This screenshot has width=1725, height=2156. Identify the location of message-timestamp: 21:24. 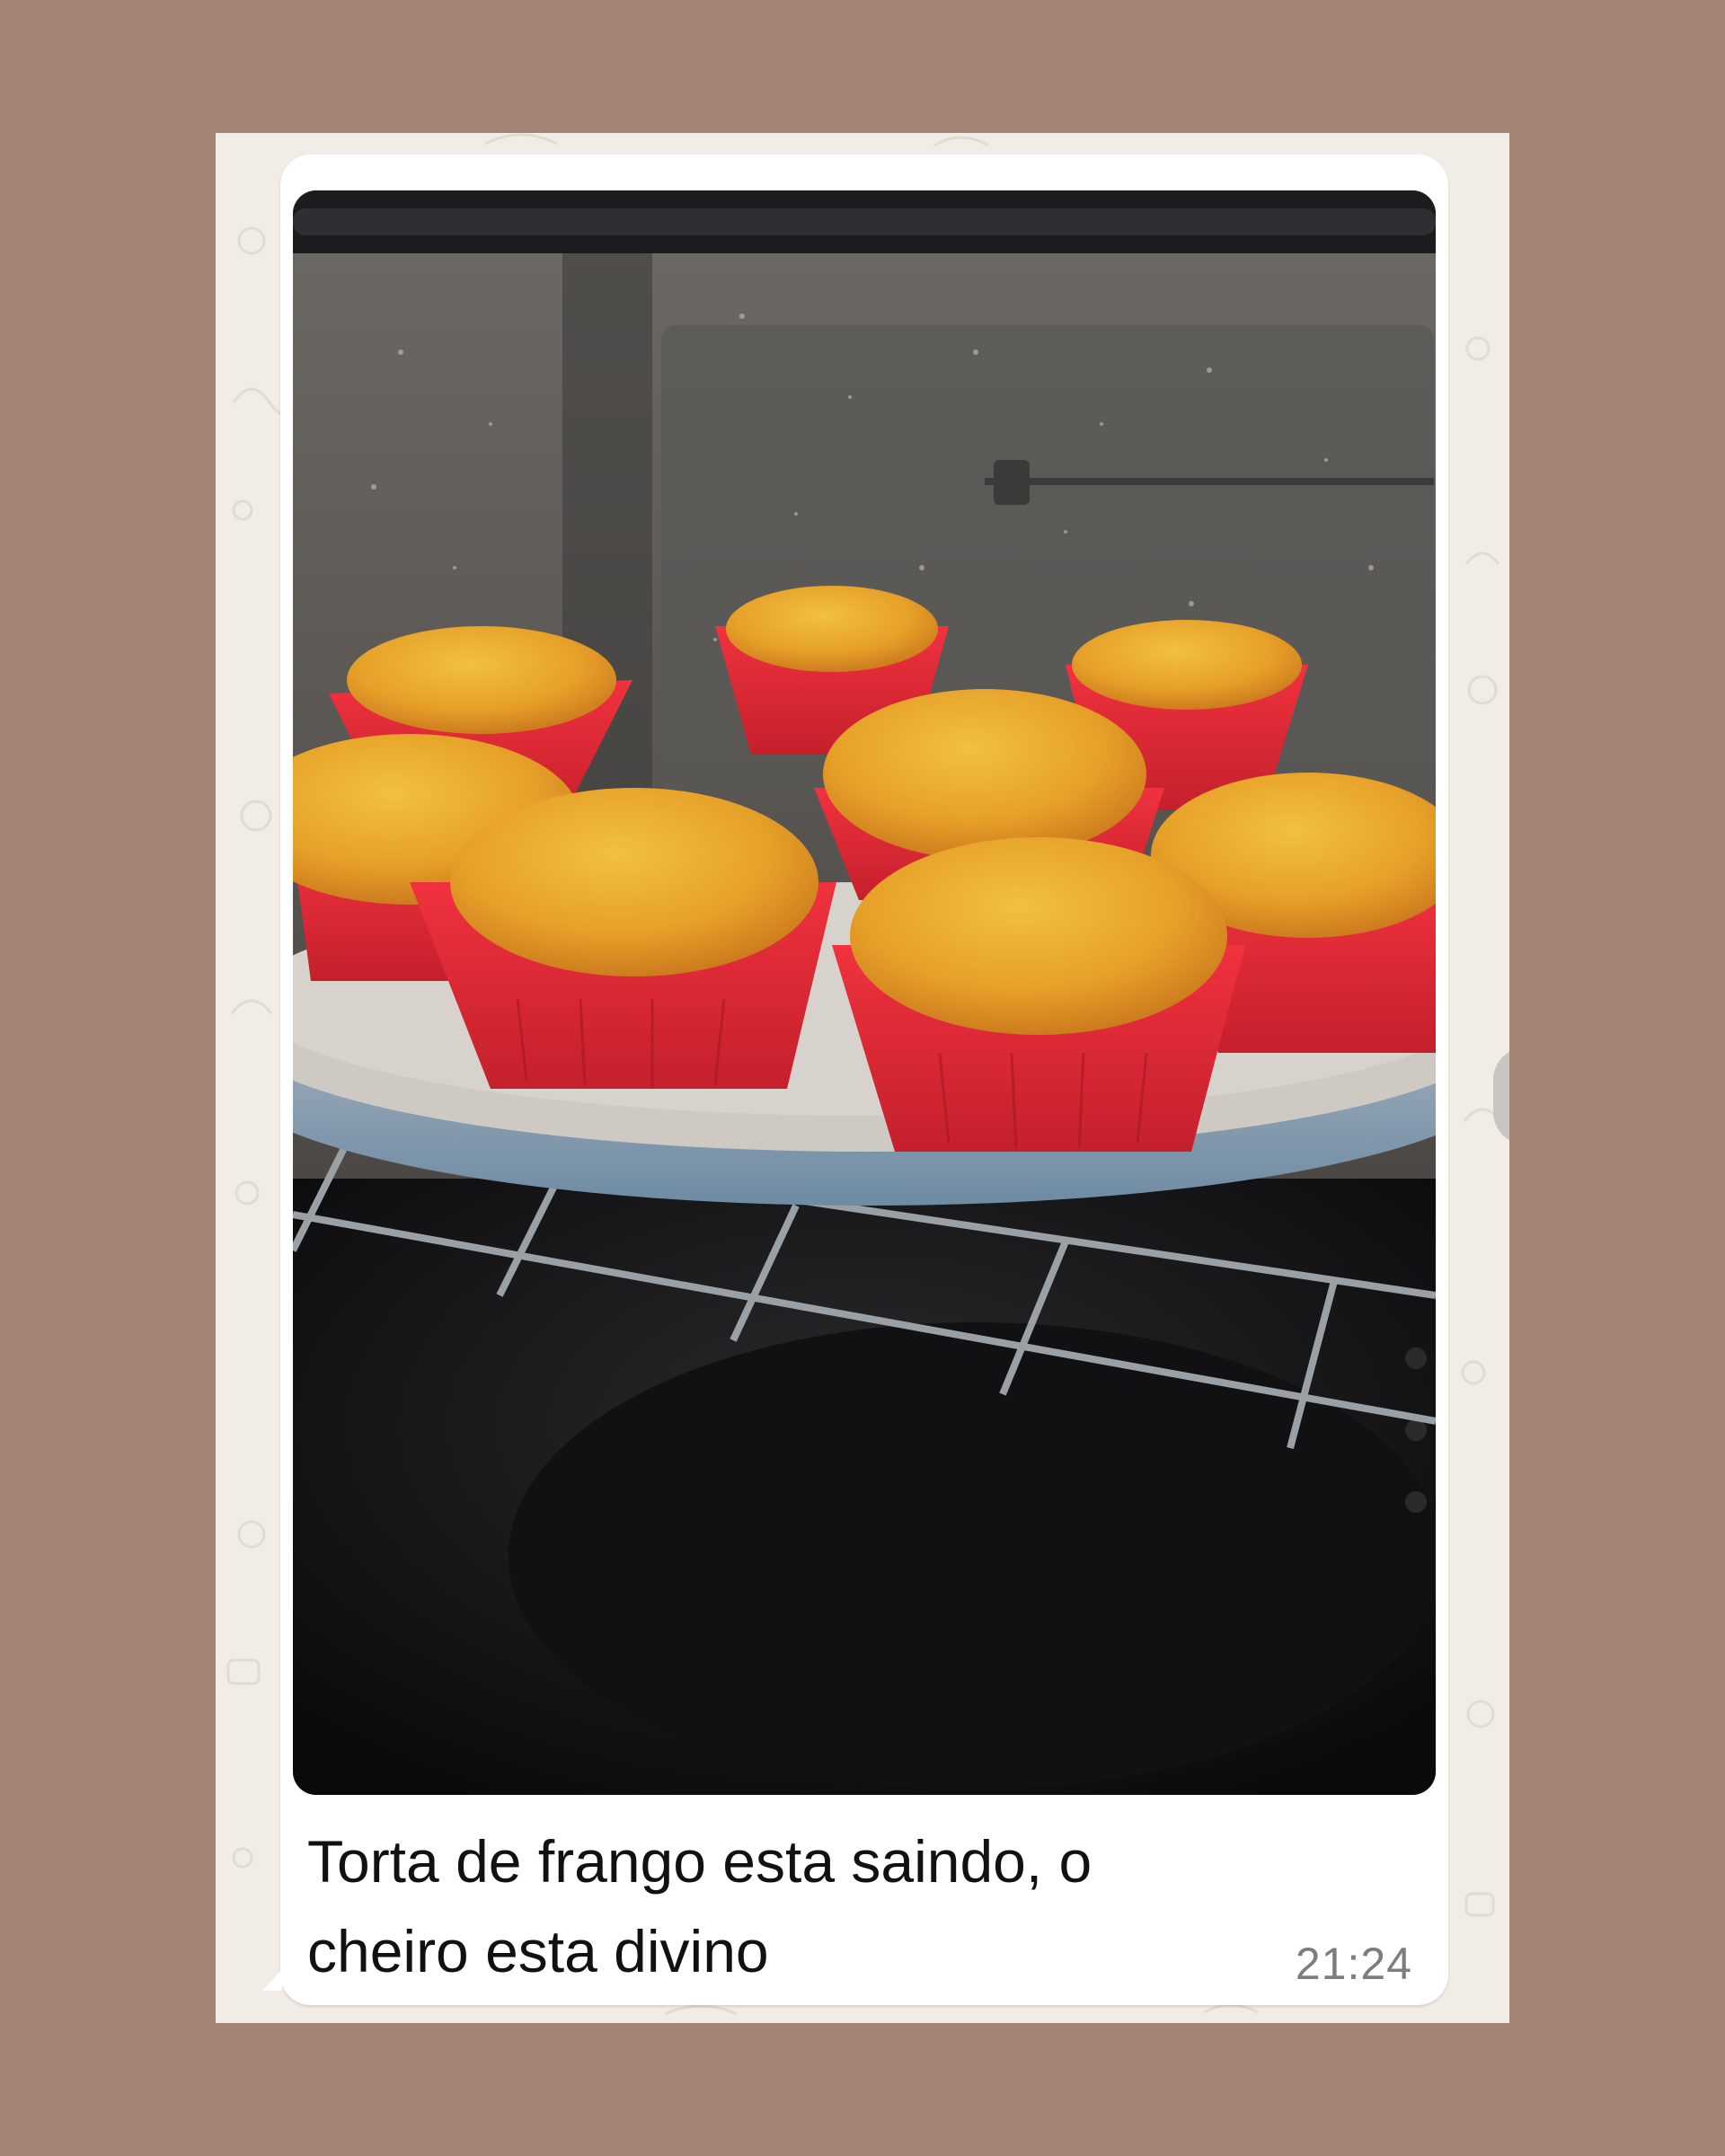
(1353, 1964).